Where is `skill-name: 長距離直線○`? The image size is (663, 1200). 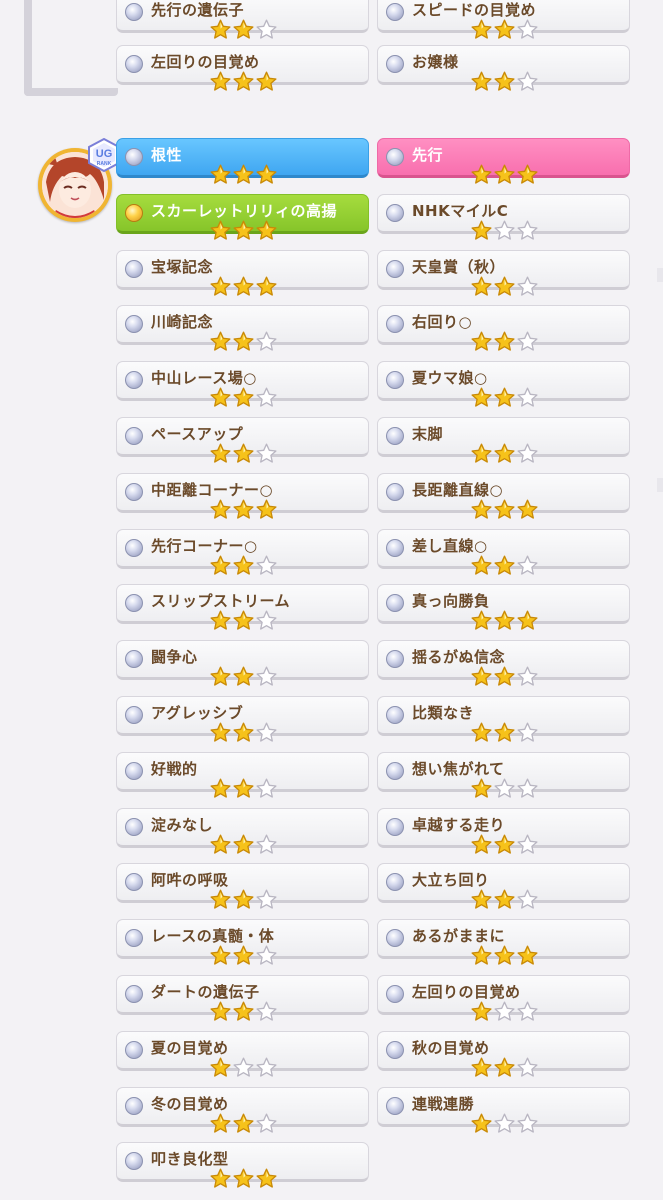
skill-name: 長距離直線○ is located at coordinates (458, 490).